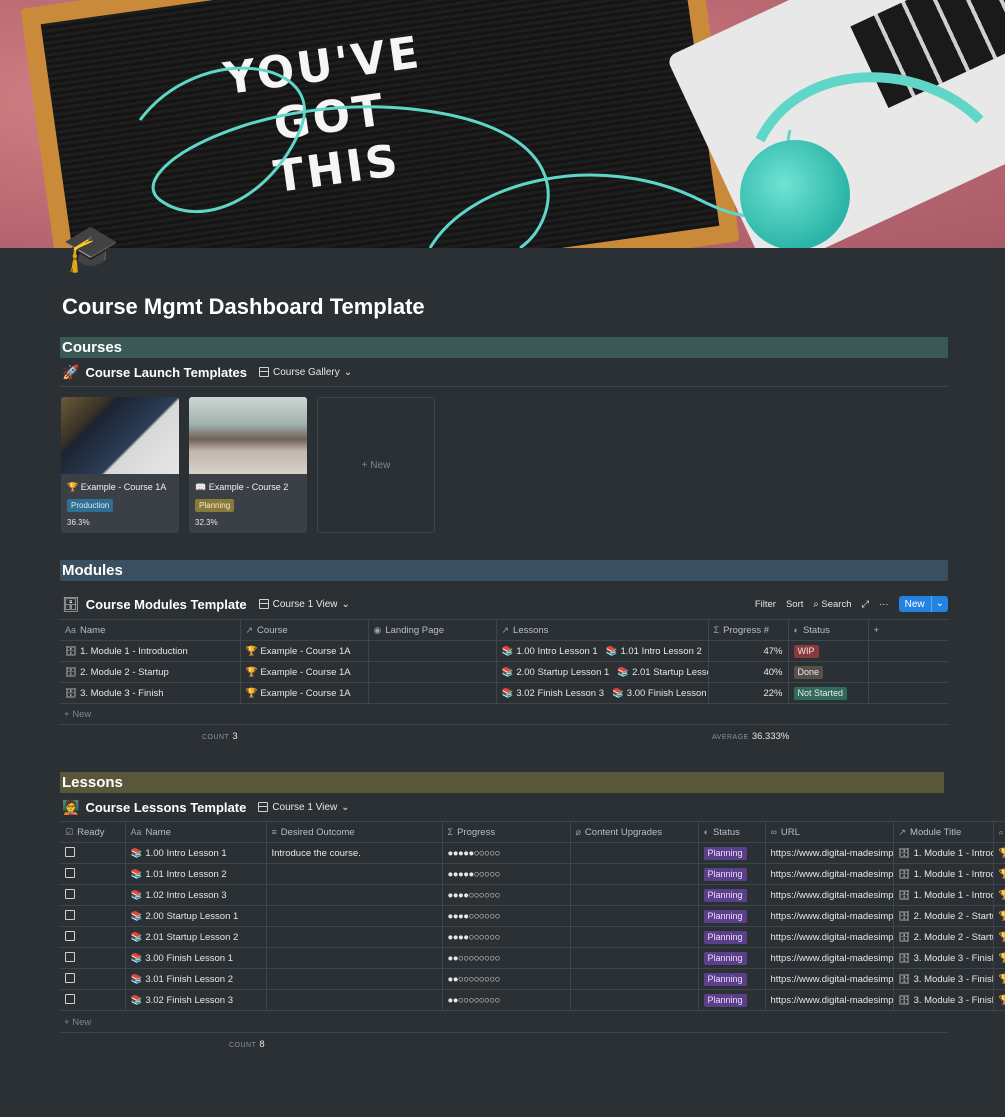  Describe the element at coordinates (908, 630) in the screenshot. I see `add-column-button: +` at that location.